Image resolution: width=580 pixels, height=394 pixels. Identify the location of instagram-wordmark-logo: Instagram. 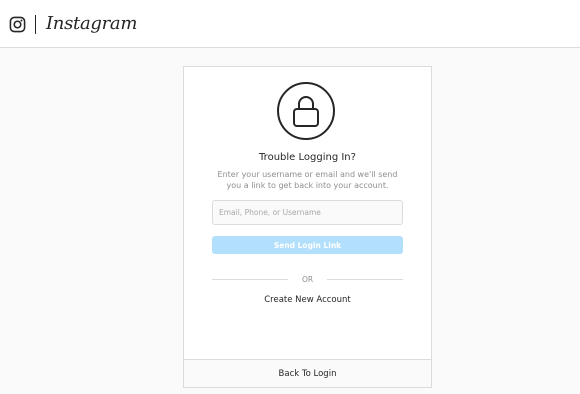
(91, 24).